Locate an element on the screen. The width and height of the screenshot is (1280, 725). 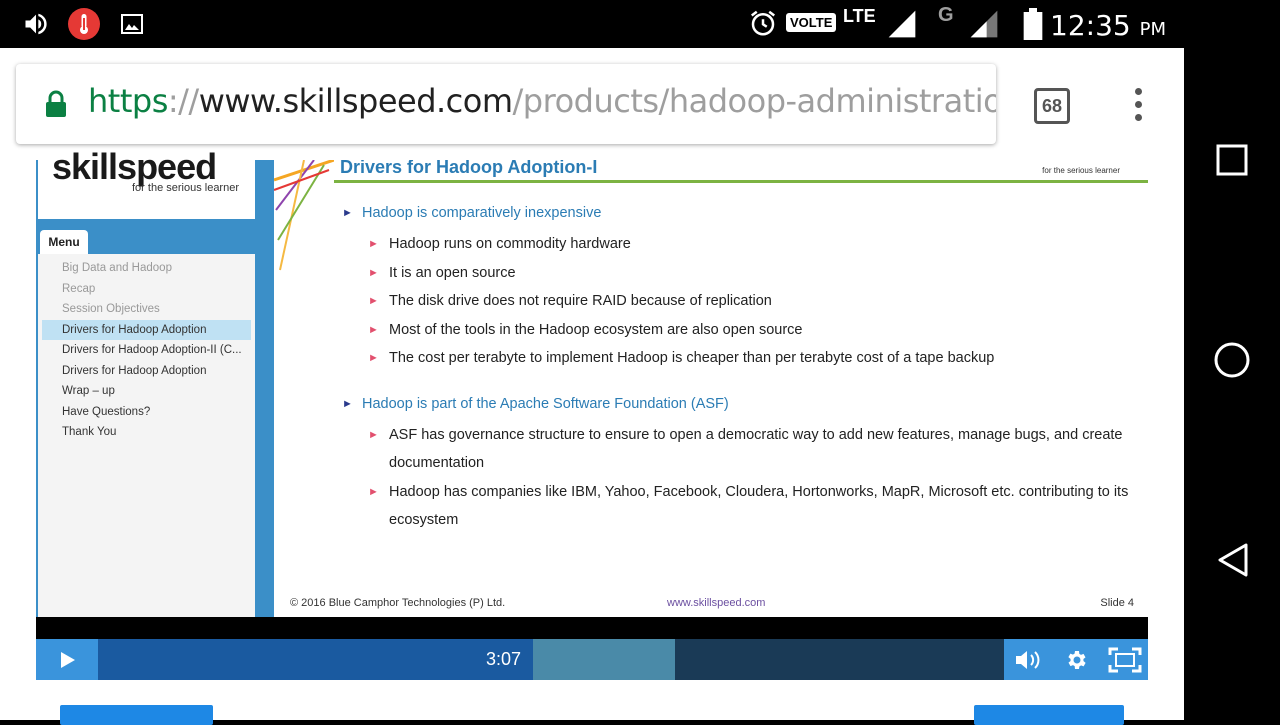
play-icon is located at coordinates (68, 660).